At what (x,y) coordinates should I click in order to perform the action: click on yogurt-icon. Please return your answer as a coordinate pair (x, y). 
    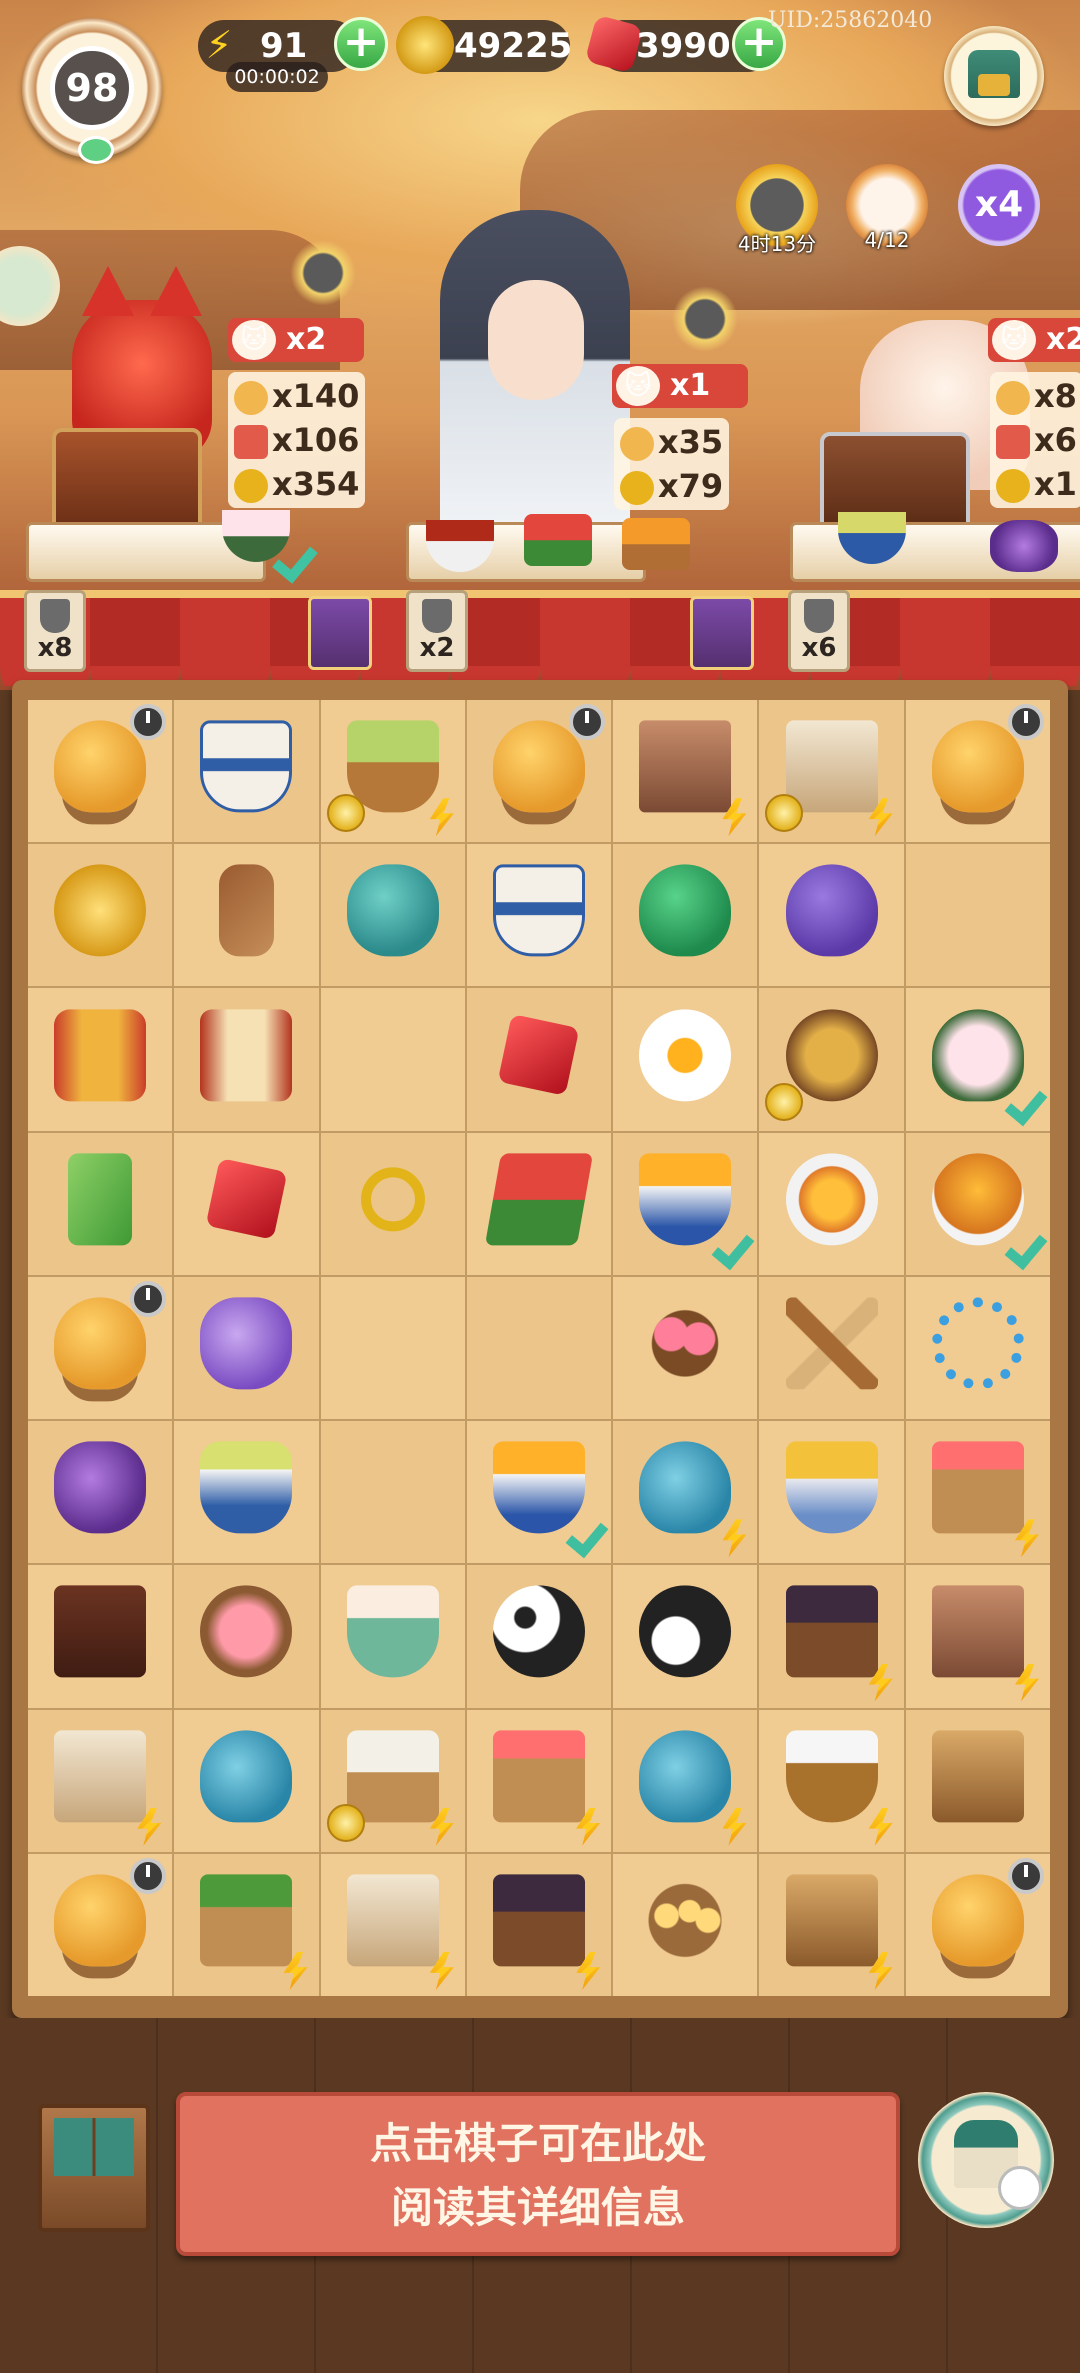
    Looking at the image, I should click on (392, 1631).